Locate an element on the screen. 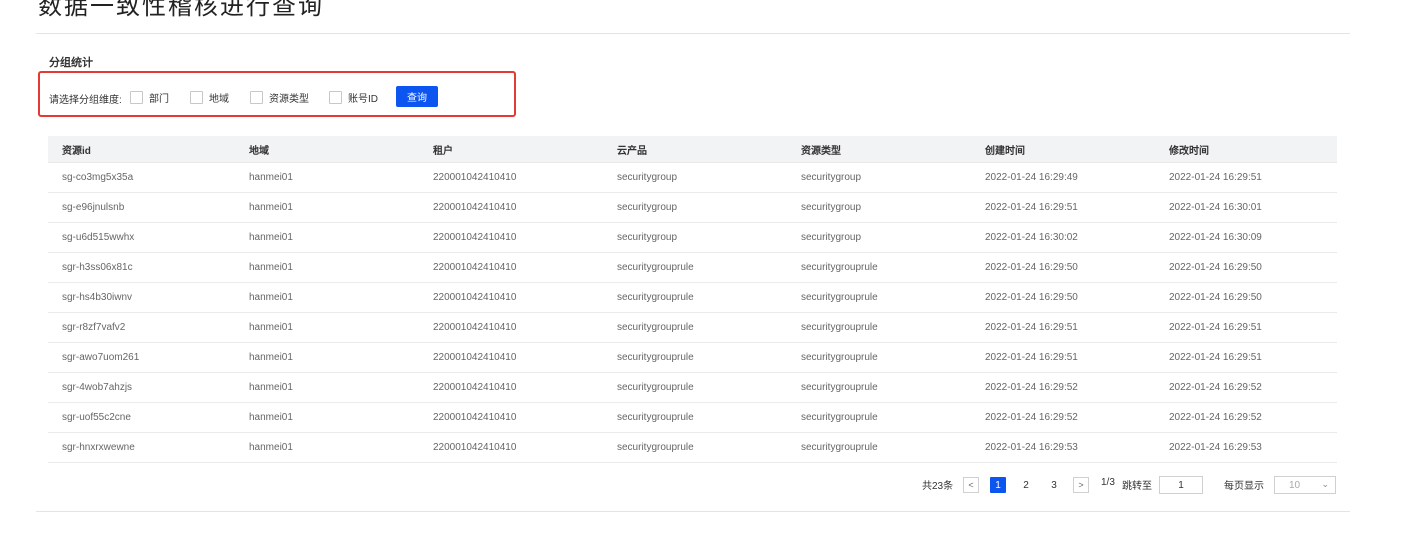 The image size is (1406, 538). resource-id-cell: sgr-hnxrxwewne is located at coordinates (141, 447).